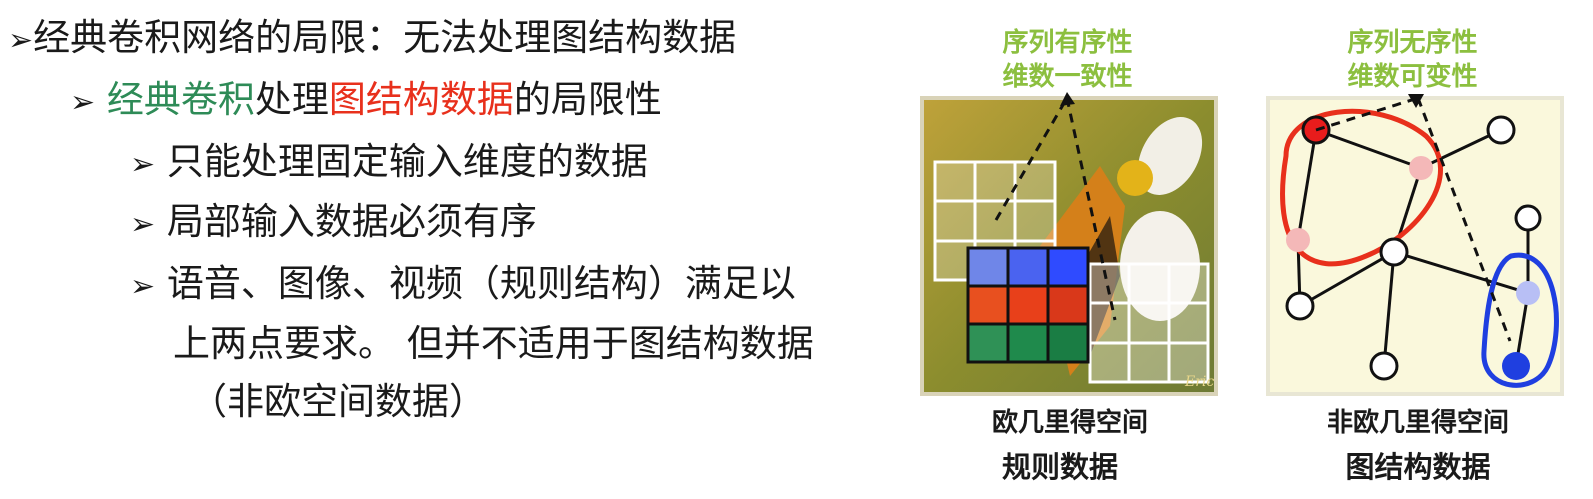 Image resolution: width=1593 pixels, height=499 pixels. I want to click on right-panel-top-label: 序列无序性 维数可变性, so click(1412, 60).